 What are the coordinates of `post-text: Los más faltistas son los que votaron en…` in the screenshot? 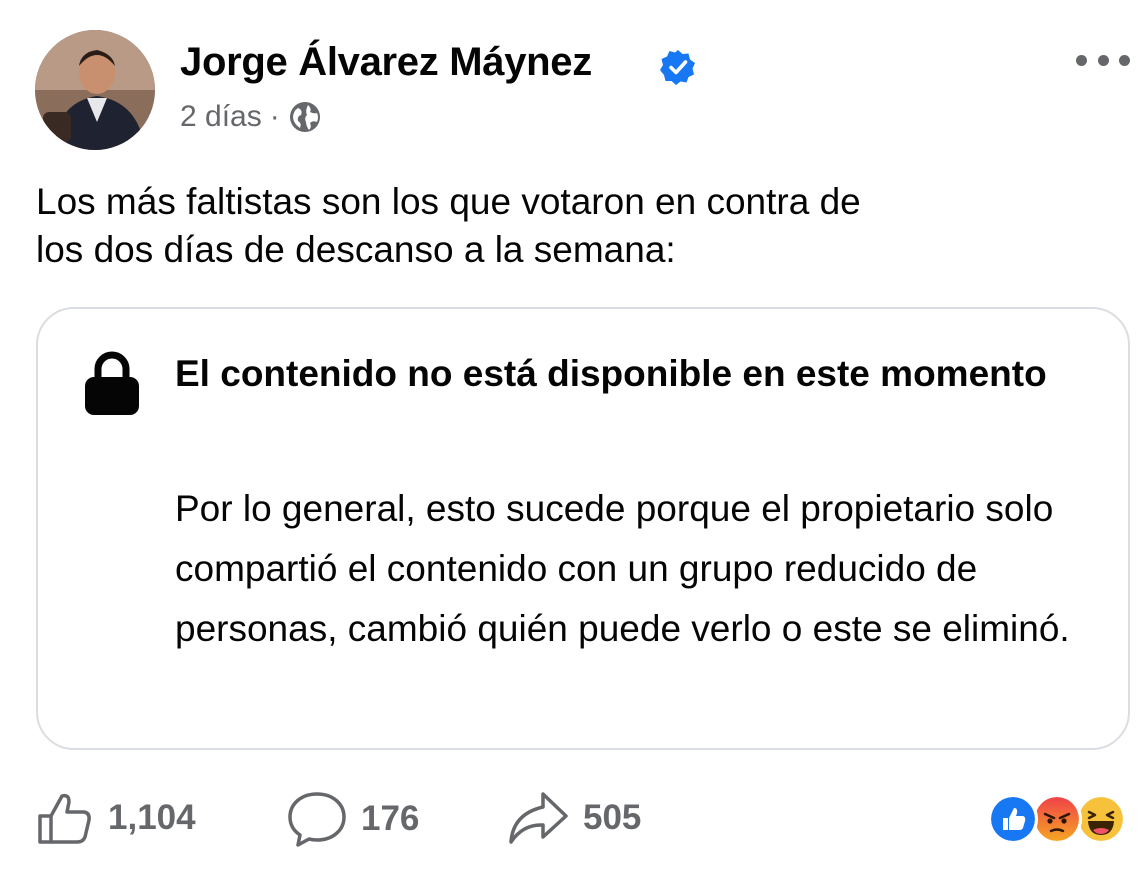 It's located at (576, 226).